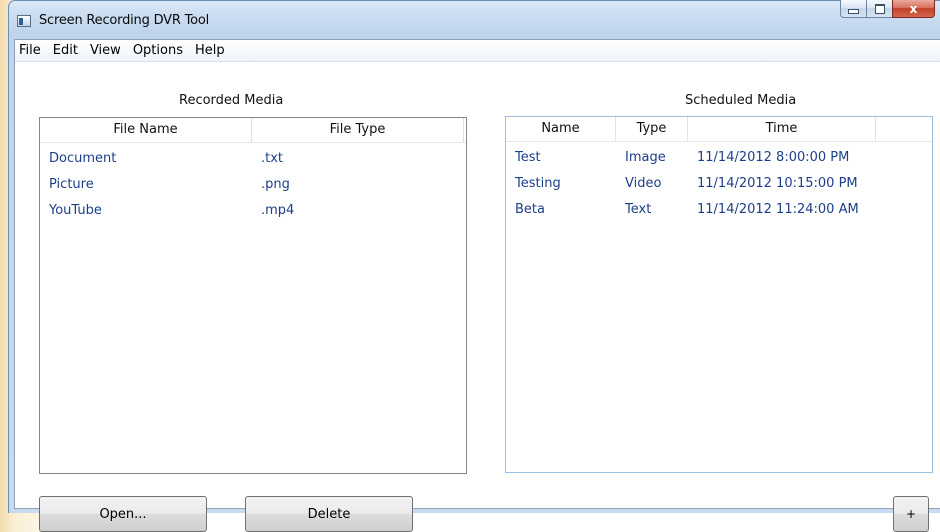  I want to click on column-header-file-name: File Name, so click(146, 130).